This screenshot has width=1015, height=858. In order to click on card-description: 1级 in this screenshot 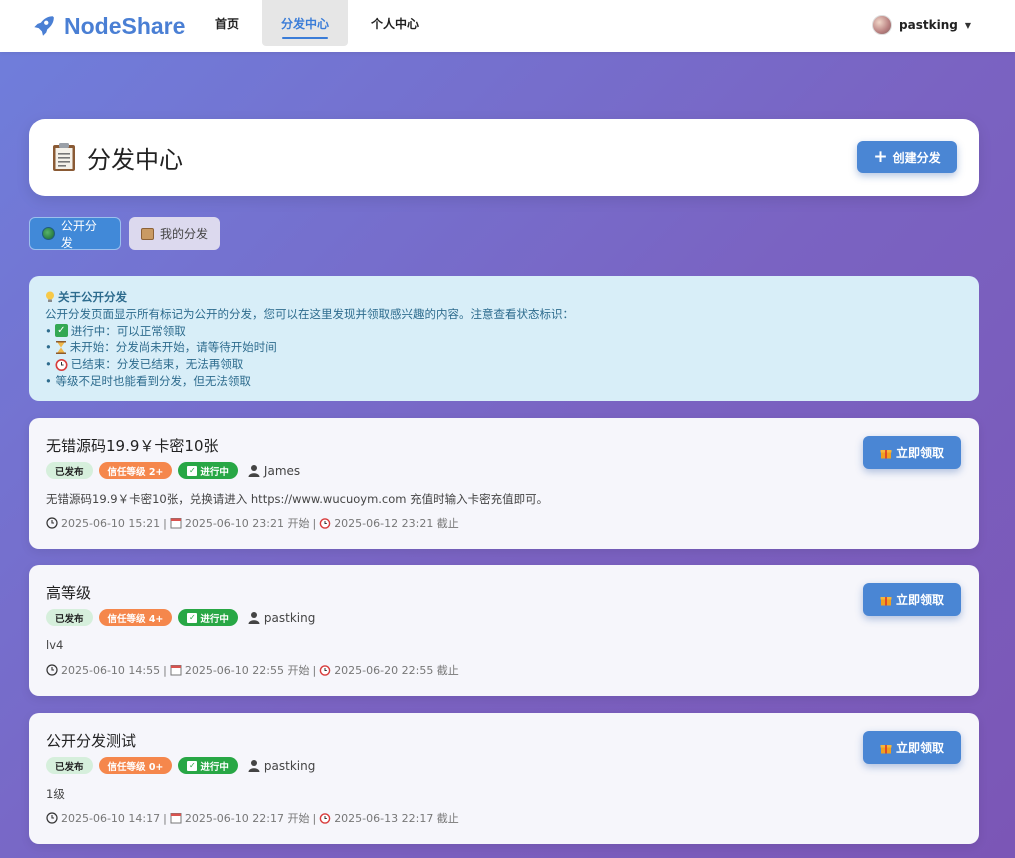, I will do `click(55, 794)`.